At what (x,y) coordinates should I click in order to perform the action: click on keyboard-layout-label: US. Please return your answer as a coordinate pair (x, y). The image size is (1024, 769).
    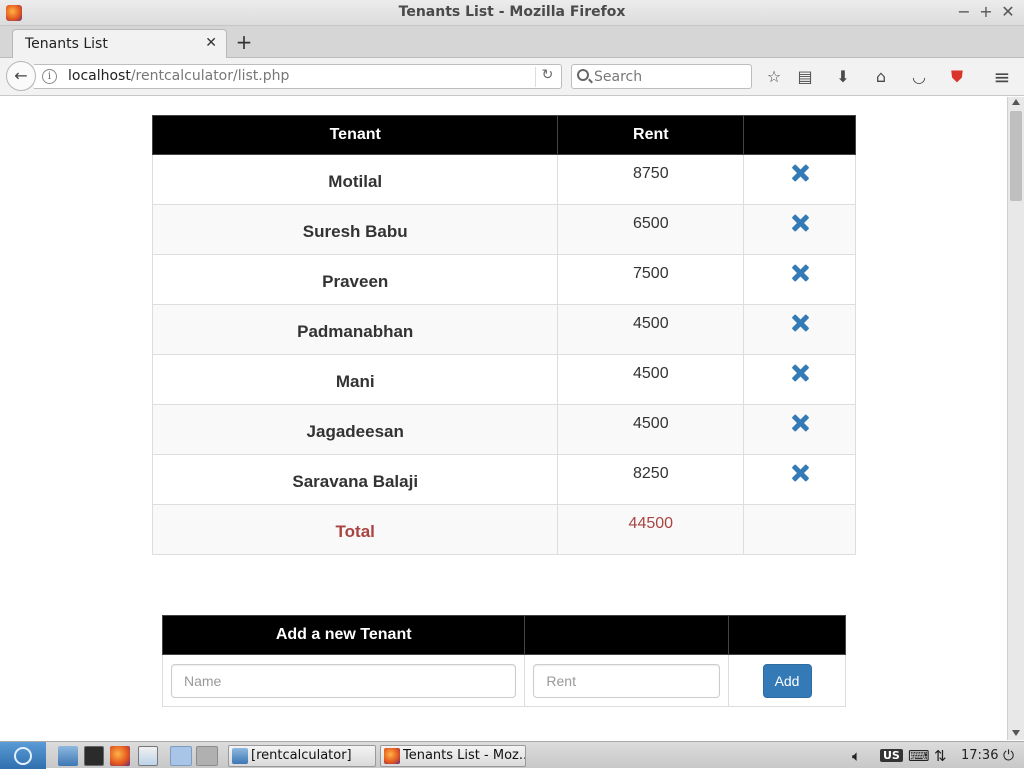
    Looking at the image, I should click on (891, 755).